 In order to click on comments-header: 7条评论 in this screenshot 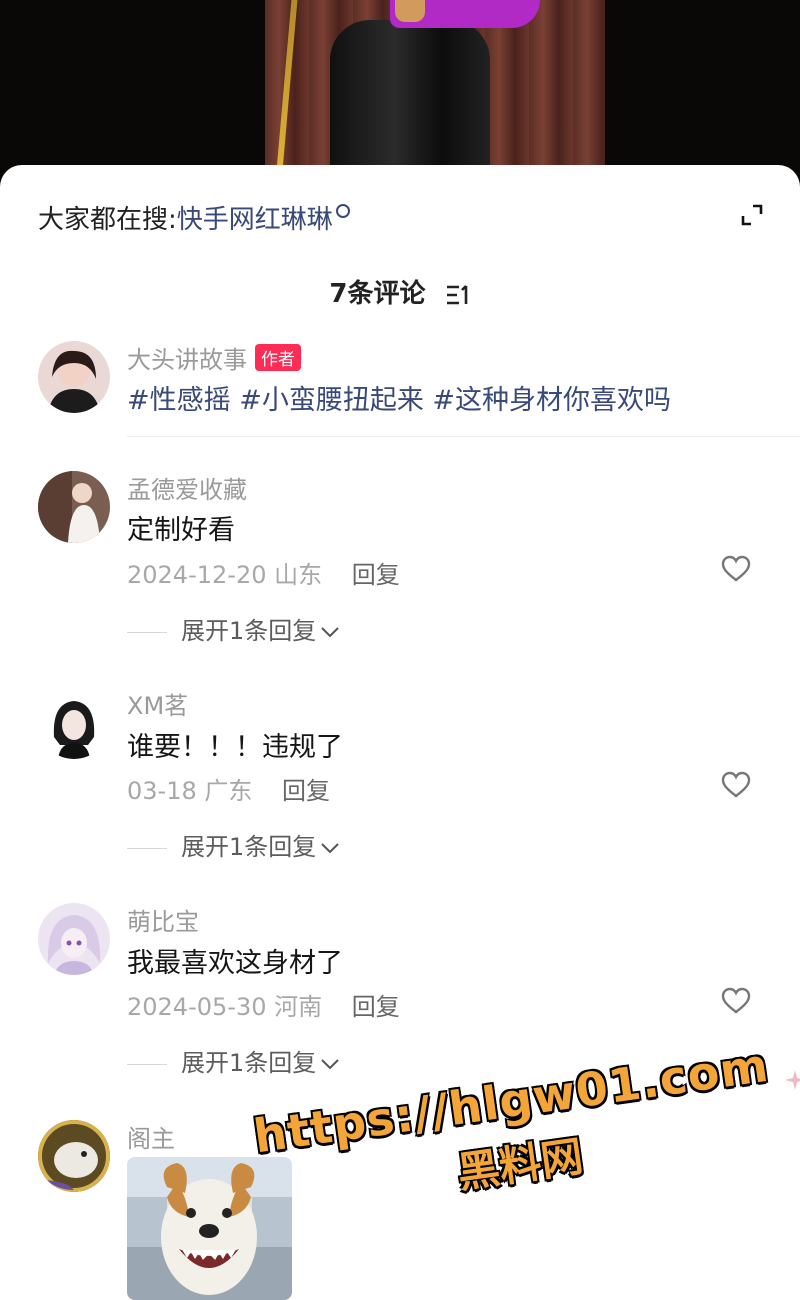, I will do `click(400, 291)`.